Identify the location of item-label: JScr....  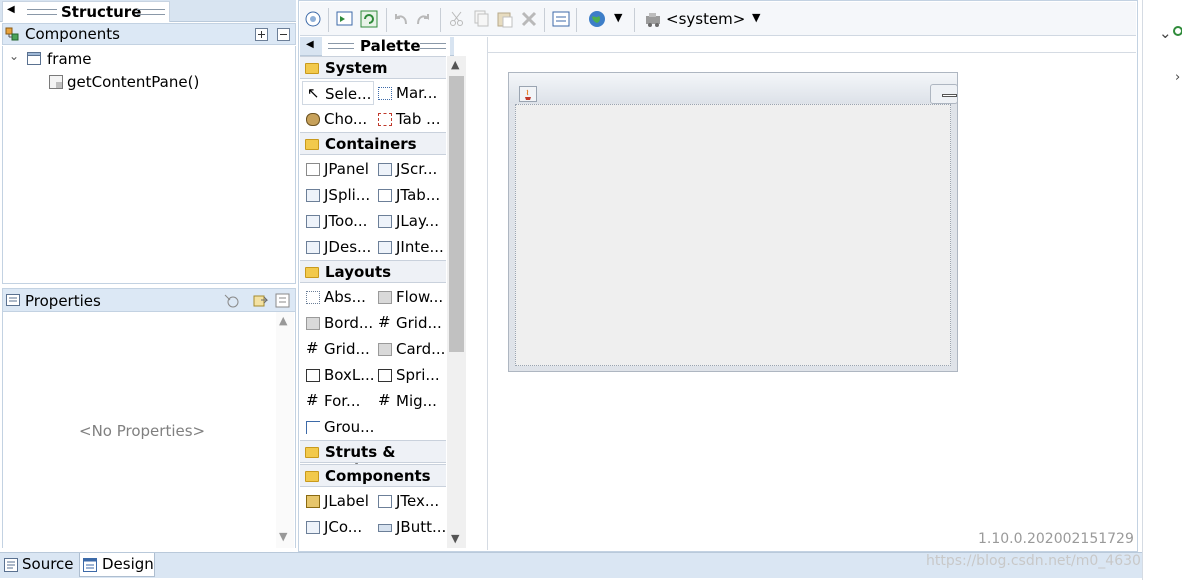
(417, 169).